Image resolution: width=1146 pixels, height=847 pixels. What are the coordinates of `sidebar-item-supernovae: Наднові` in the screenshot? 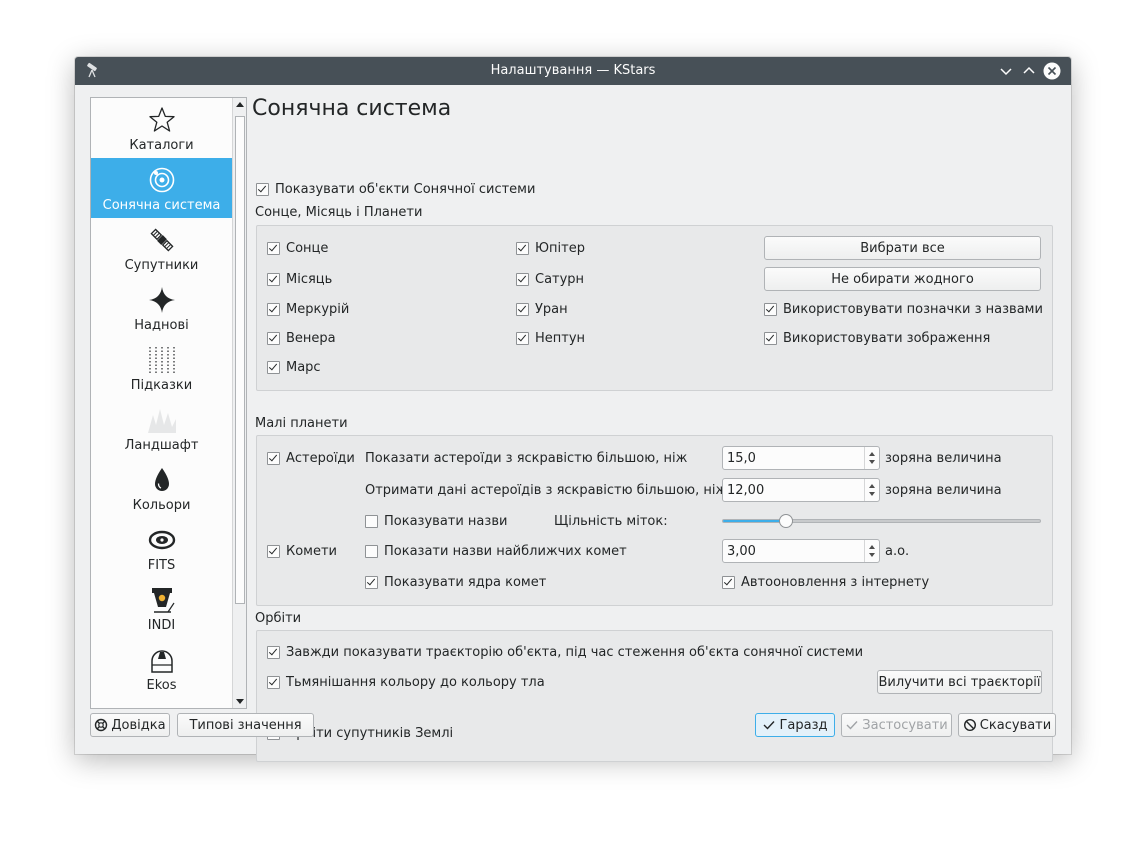 It's located at (161, 308).